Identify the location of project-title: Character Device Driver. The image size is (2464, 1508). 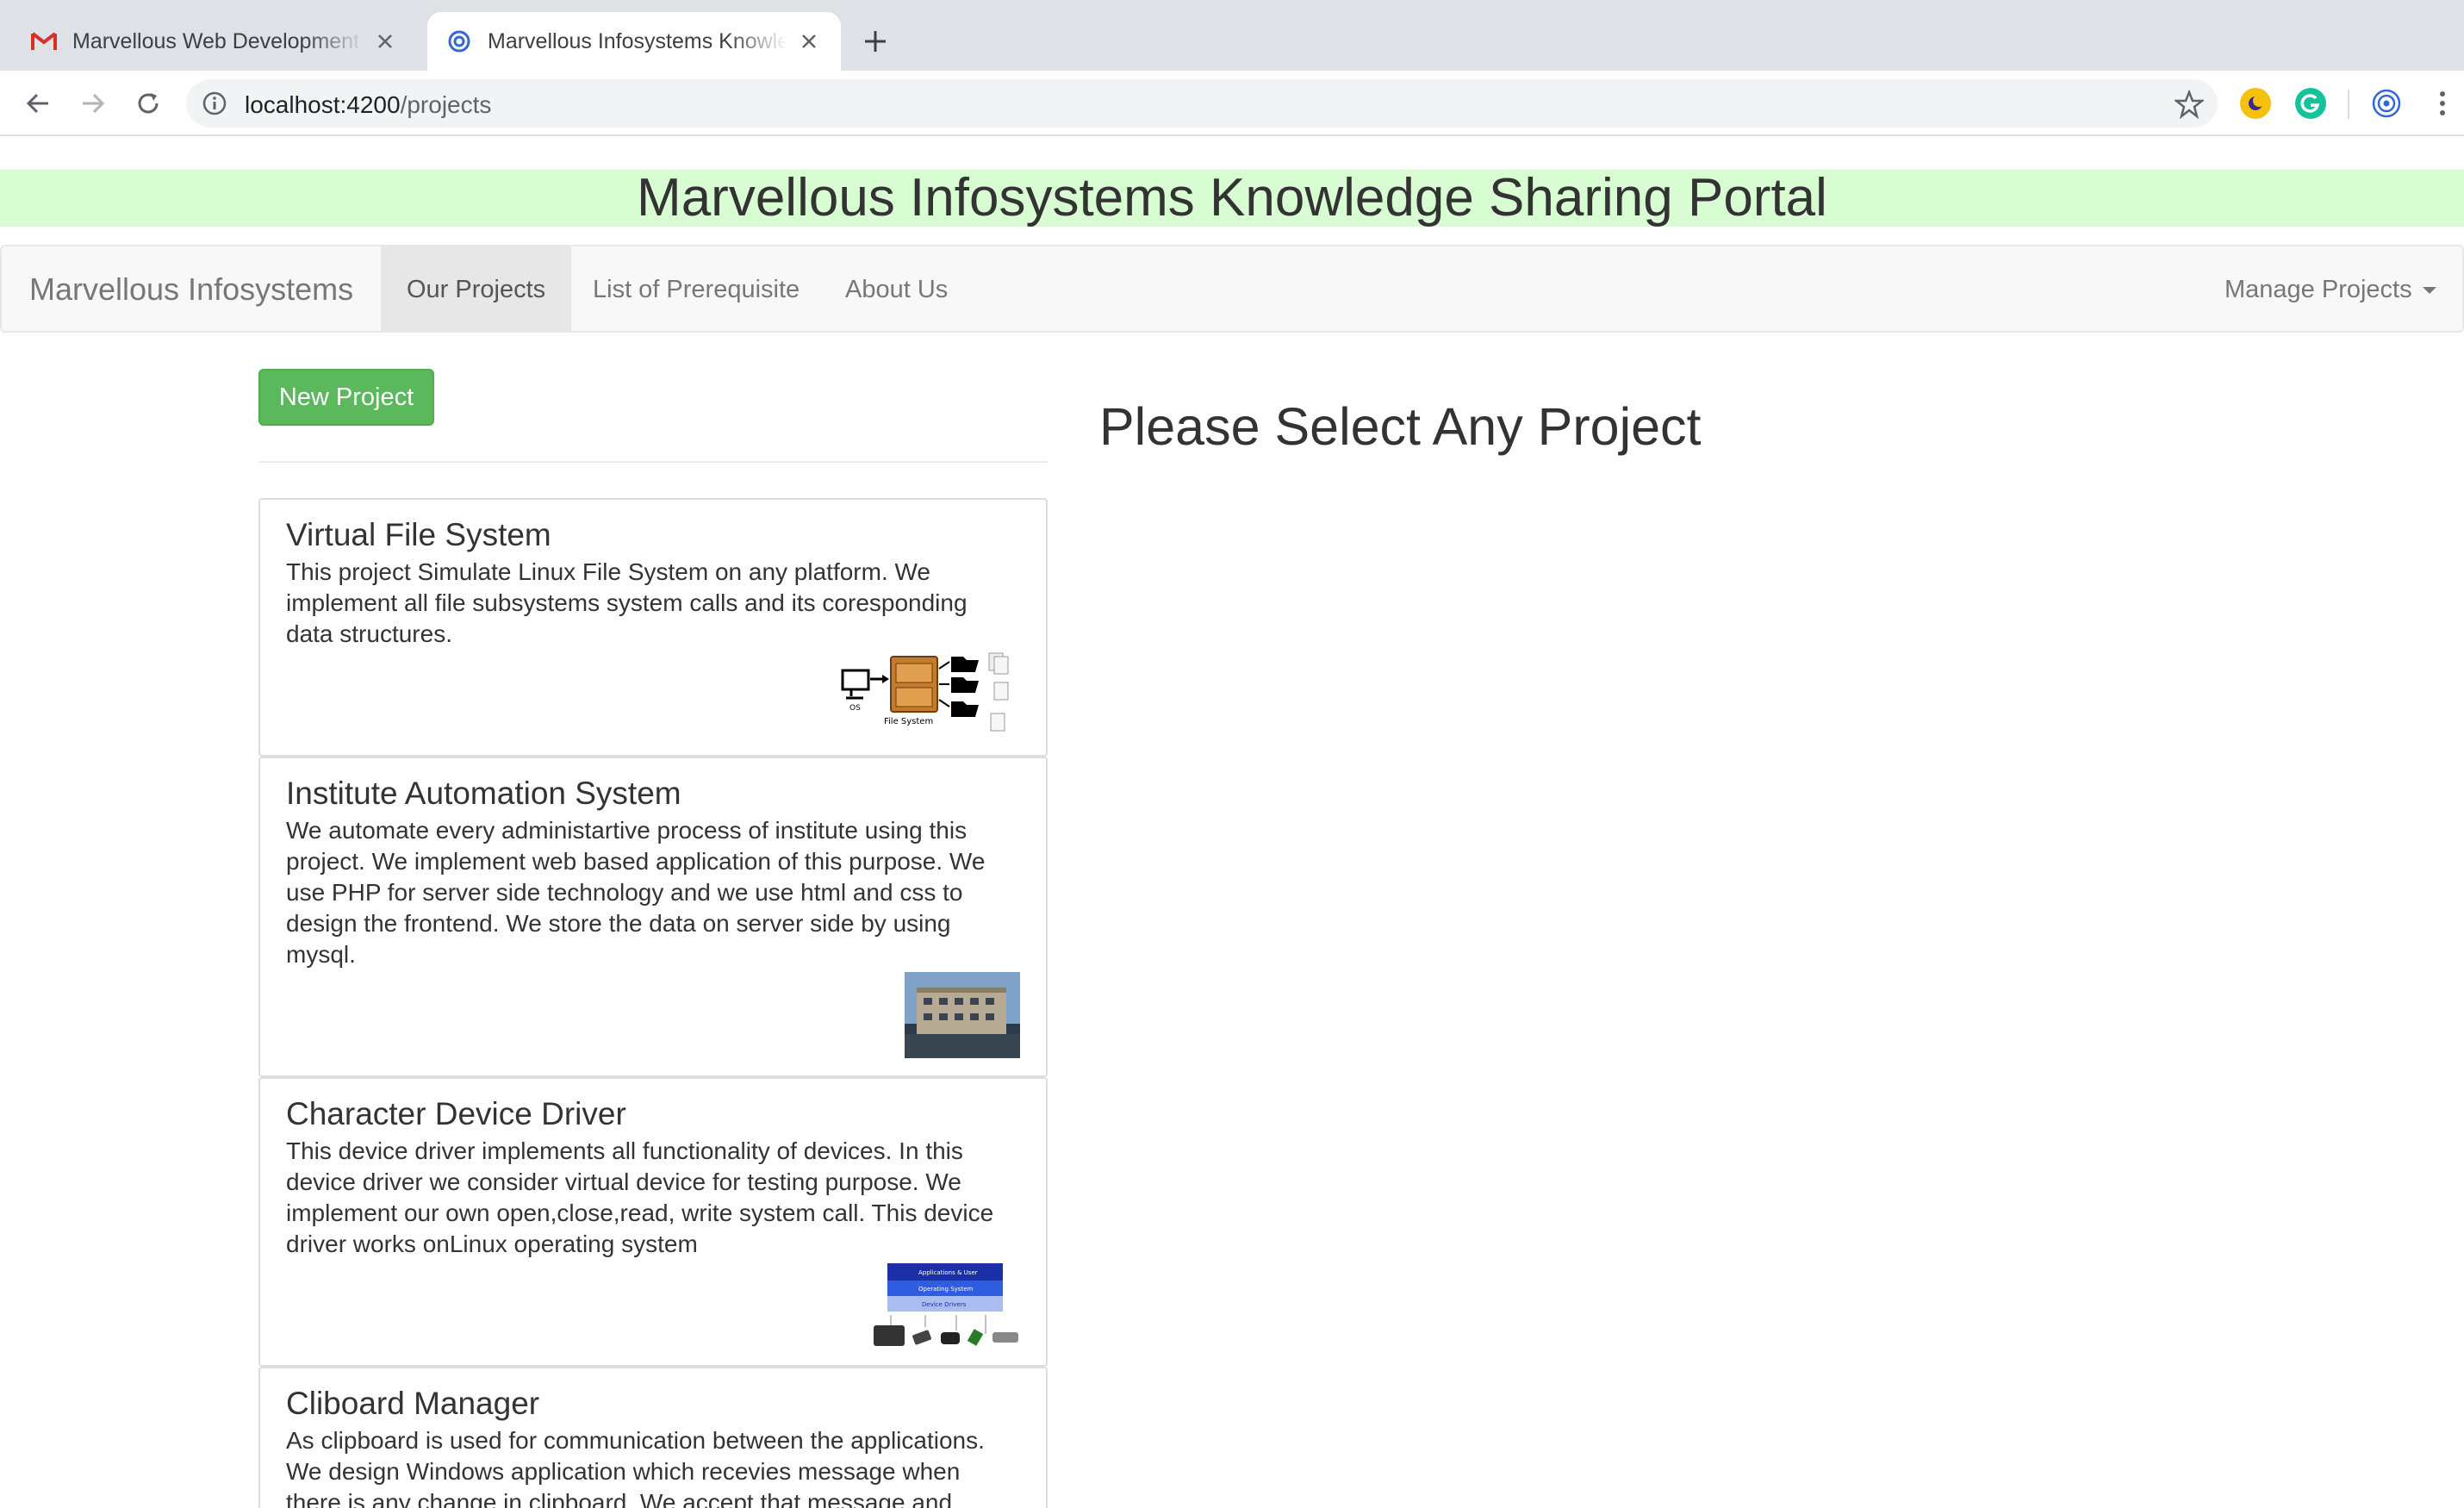
(456, 1113).